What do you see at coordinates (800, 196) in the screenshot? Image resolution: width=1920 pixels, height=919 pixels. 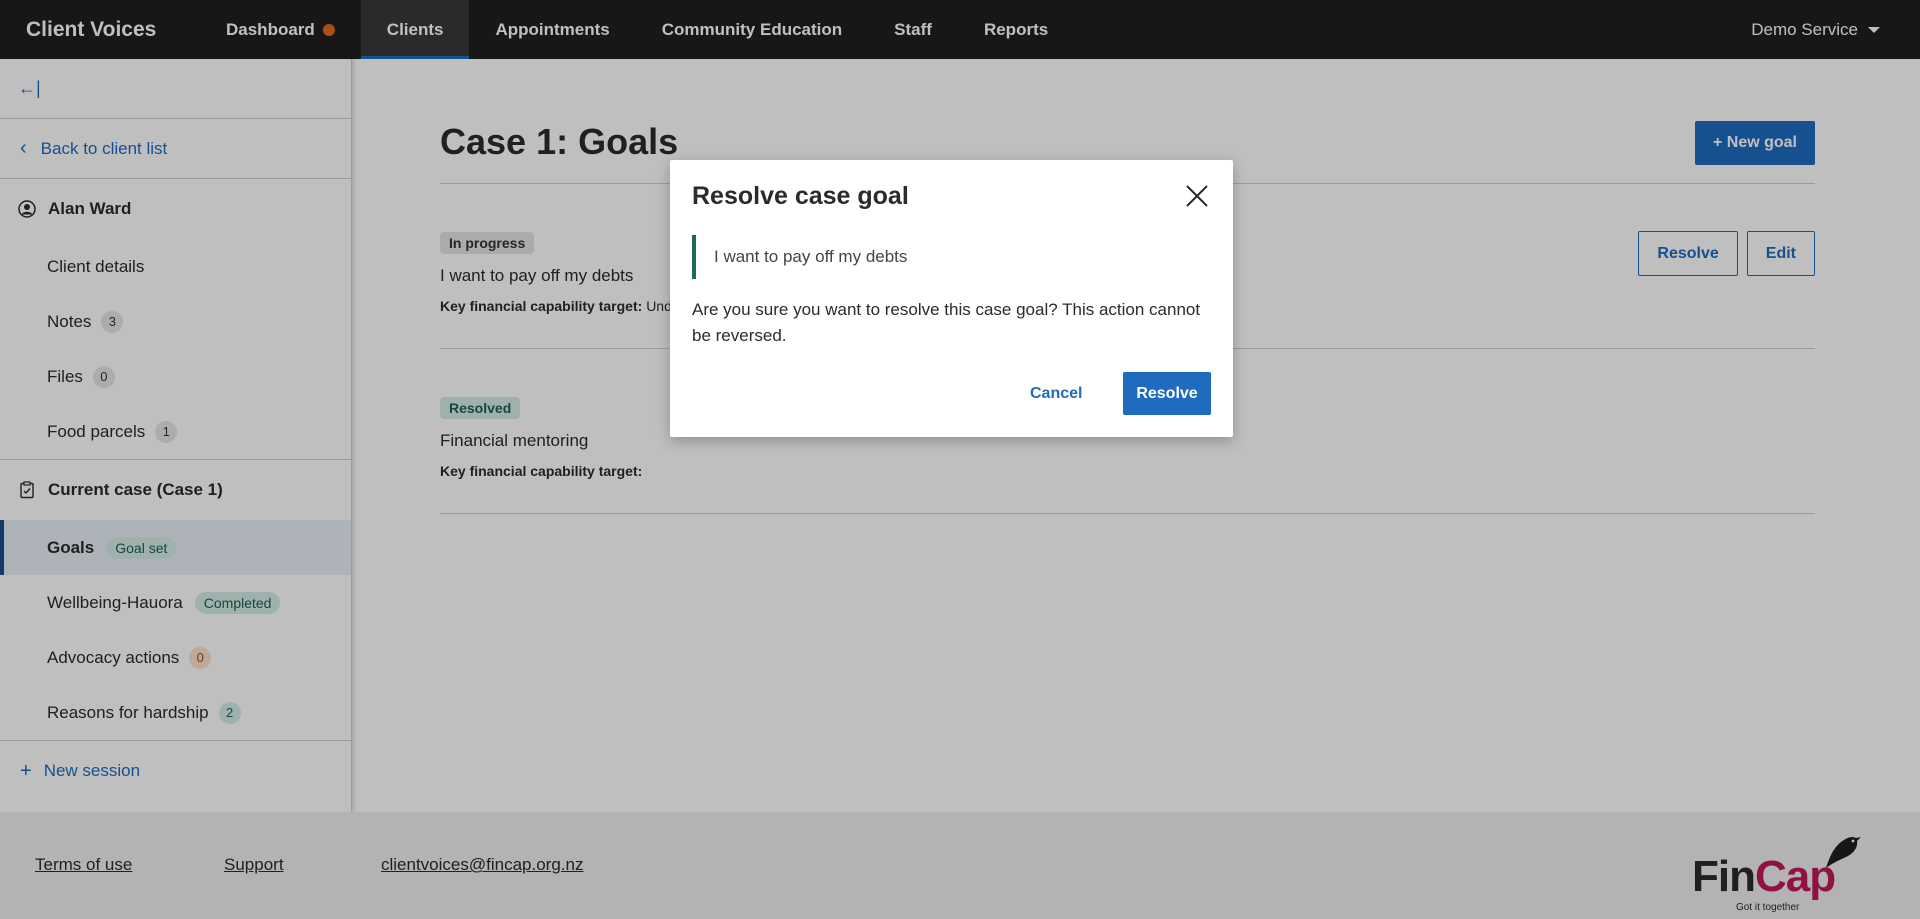 I see `dialog-title: Resolve case goal` at bounding box center [800, 196].